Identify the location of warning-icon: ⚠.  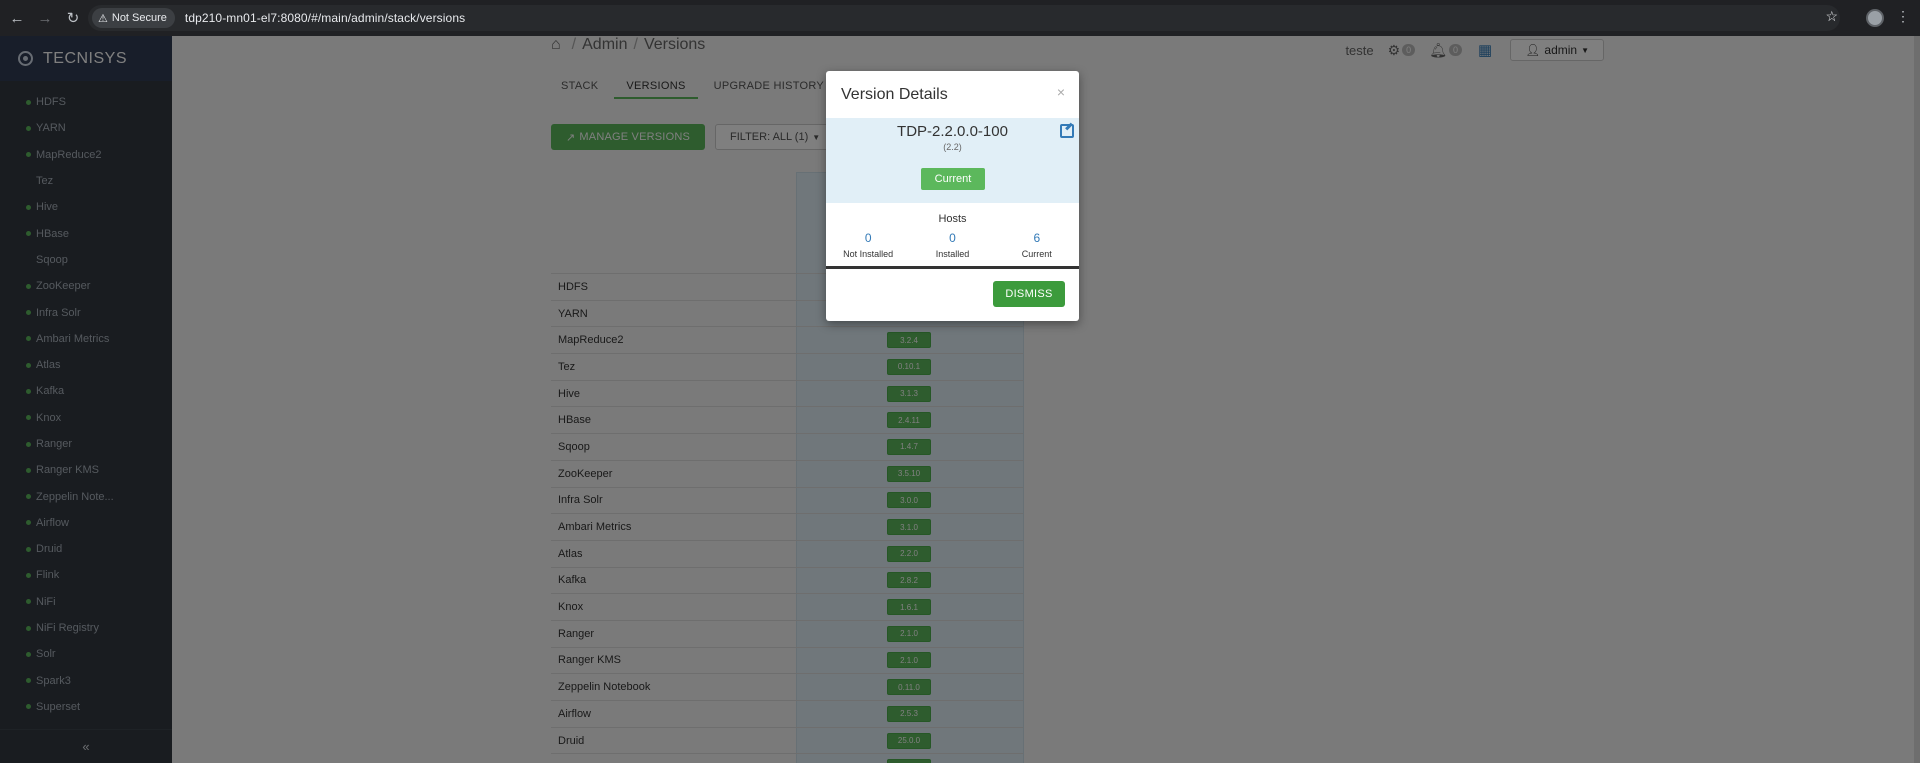
(103, 18).